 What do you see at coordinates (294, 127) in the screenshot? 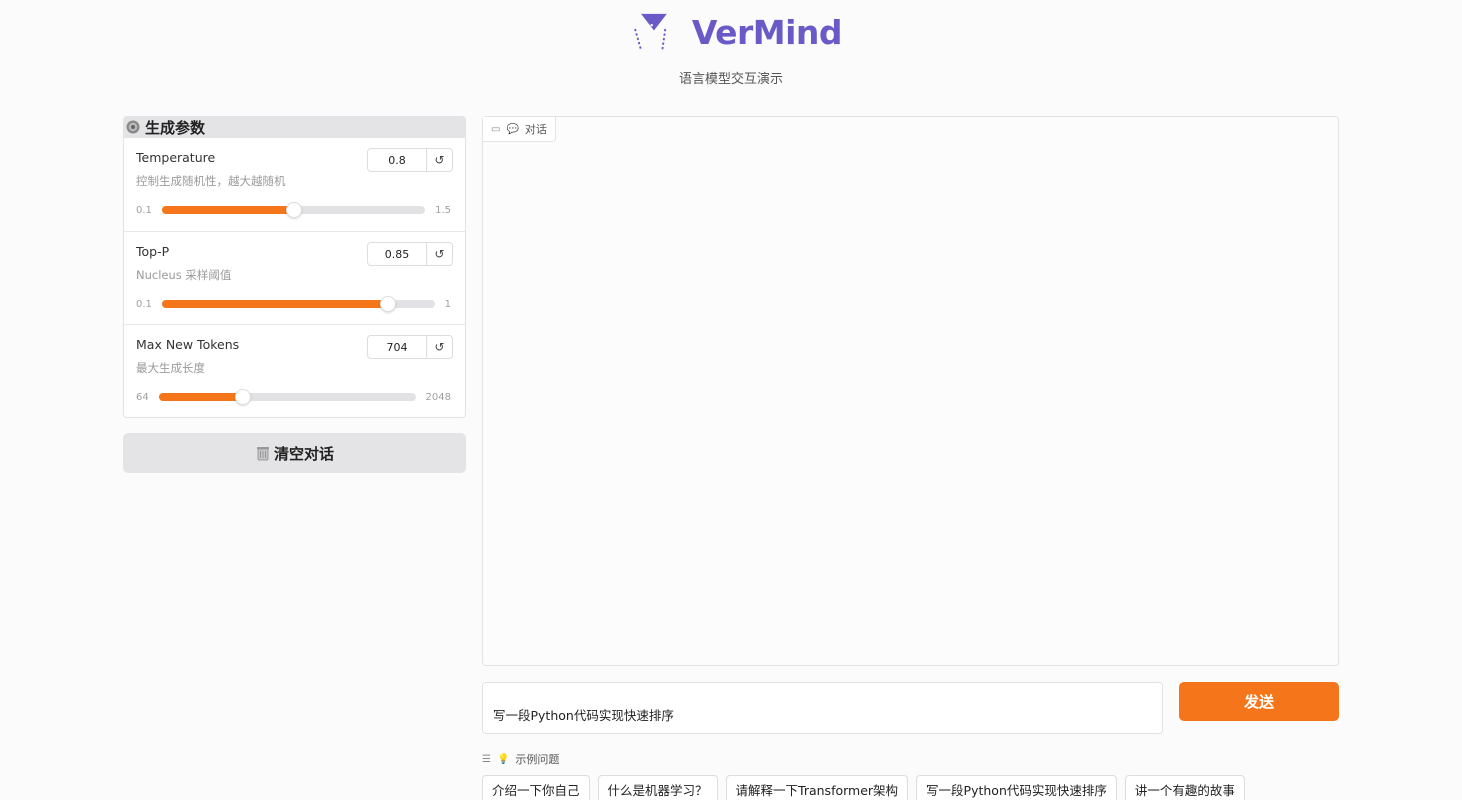
I see `params-title: 生成参数` at bounding box center [294, 127].